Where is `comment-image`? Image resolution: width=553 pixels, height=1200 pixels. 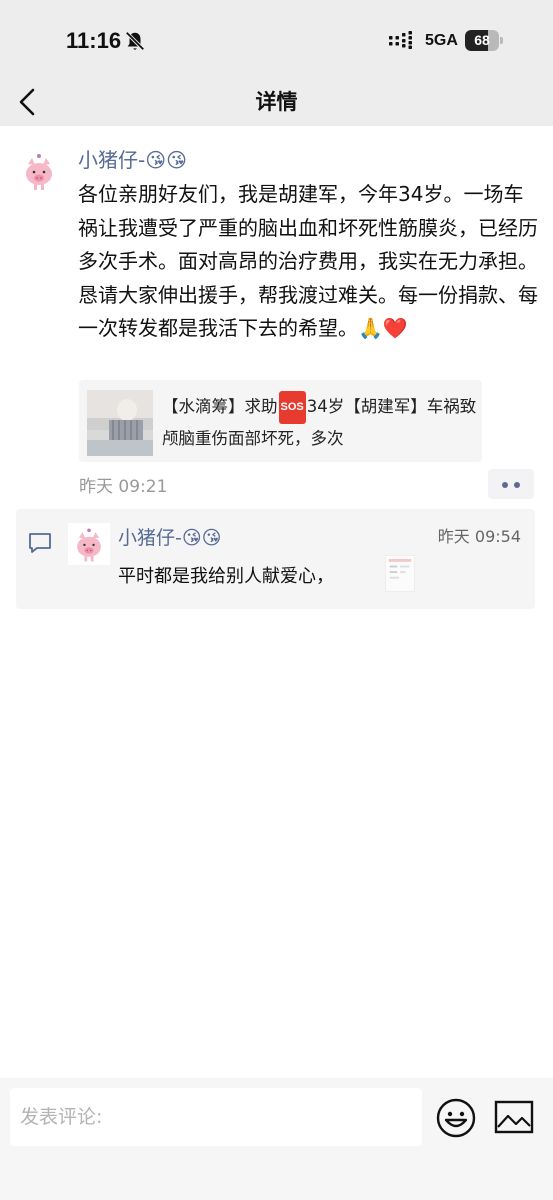
comment-image is located at coordinates (400, 573).